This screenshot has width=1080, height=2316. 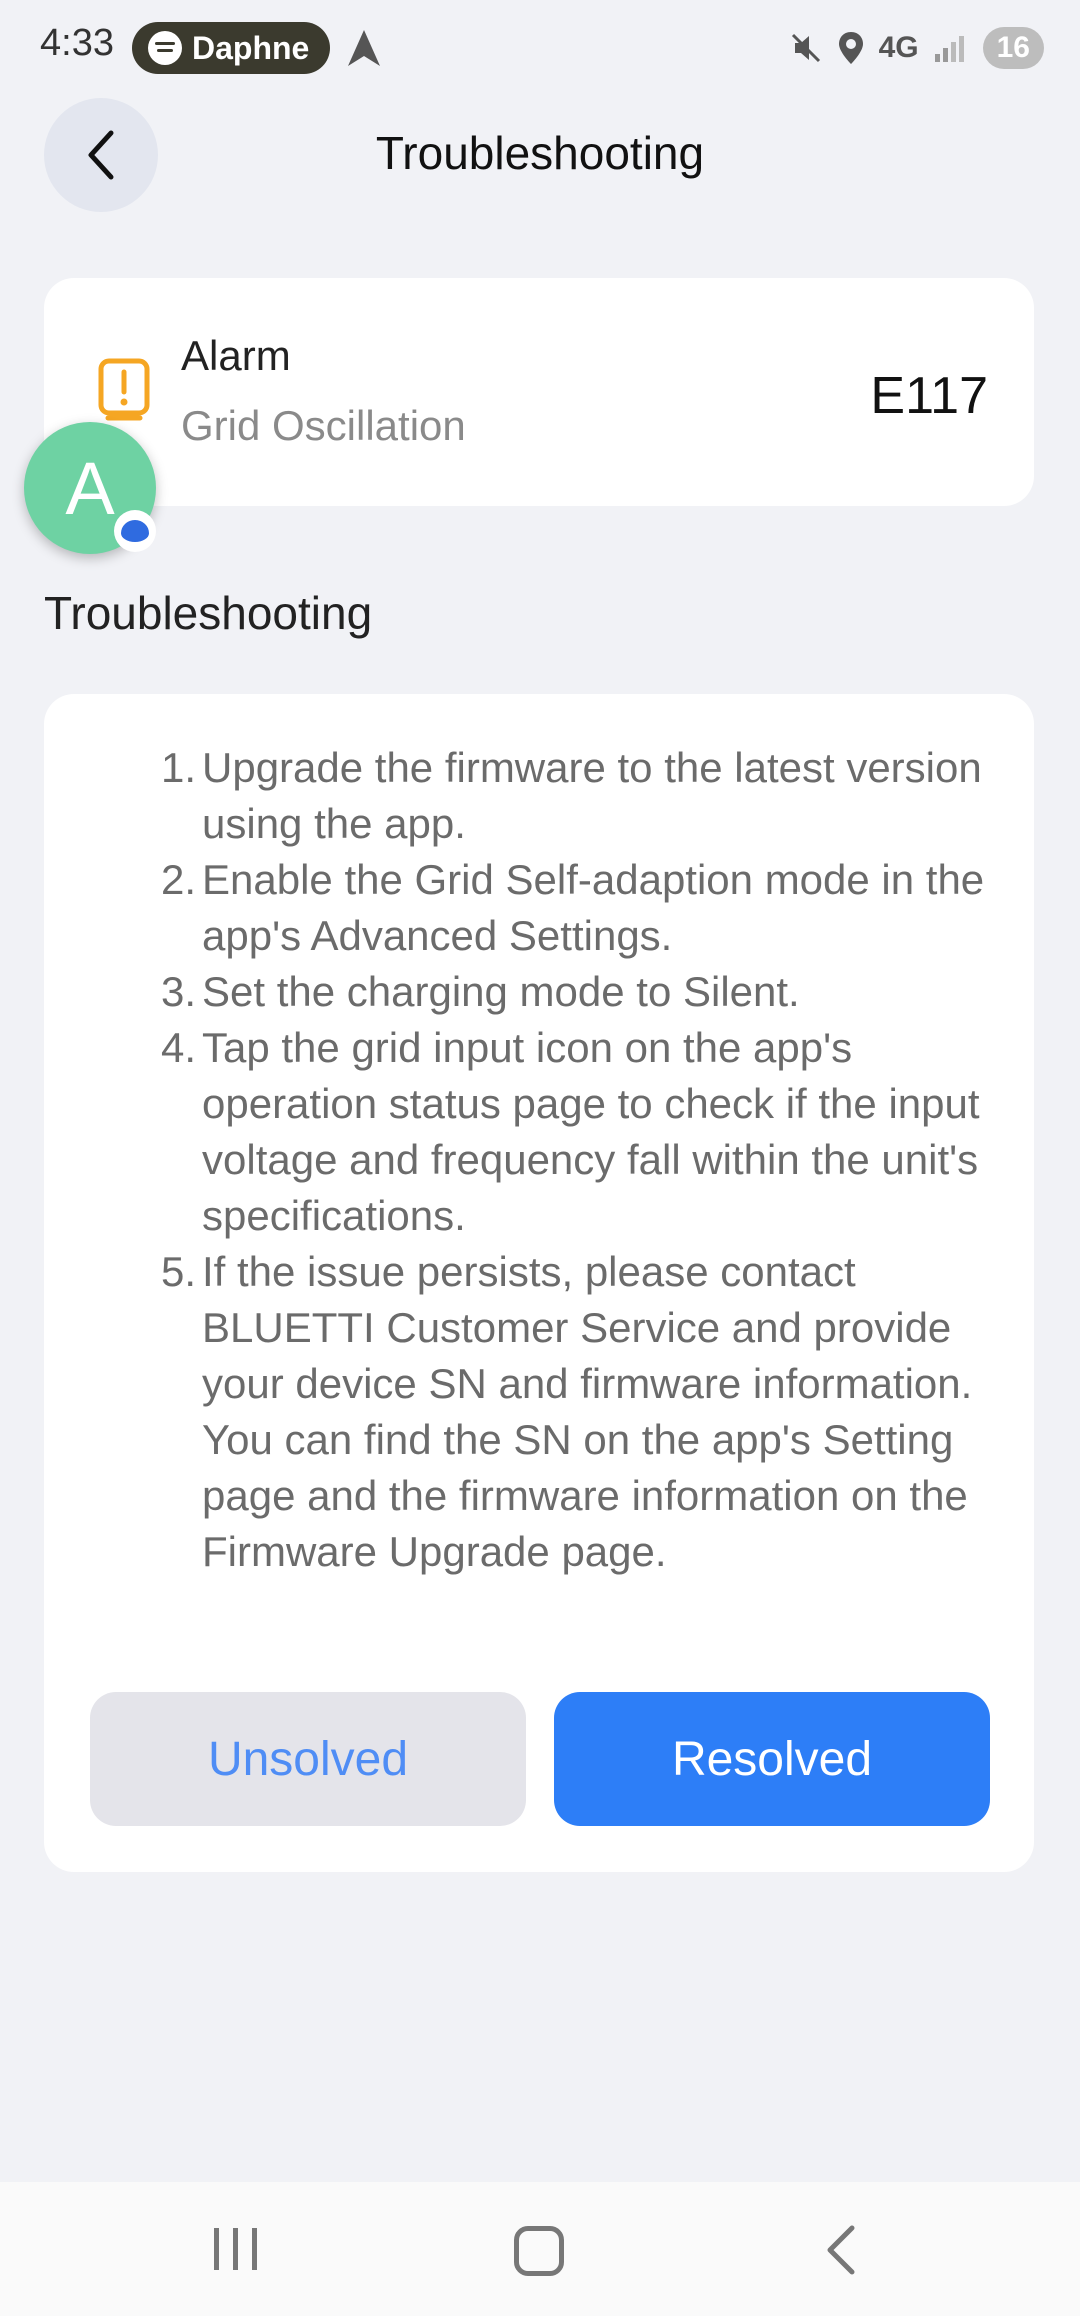 What do you see at coordinates (364, 48) in the screenshot?
I see `navigation-arrow-icon` at bounding box center [364, 48].